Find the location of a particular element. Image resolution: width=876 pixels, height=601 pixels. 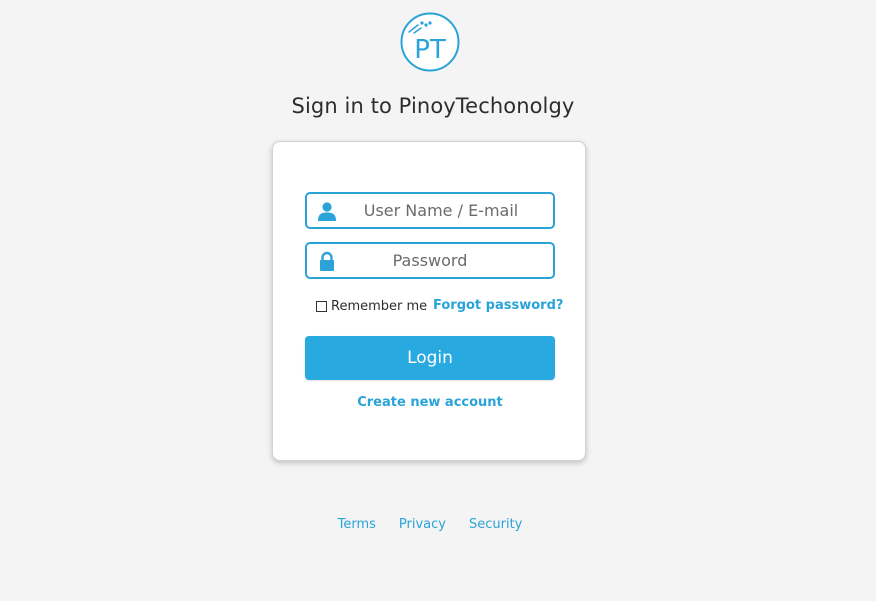

username-input is located at coordinates (441, 210).